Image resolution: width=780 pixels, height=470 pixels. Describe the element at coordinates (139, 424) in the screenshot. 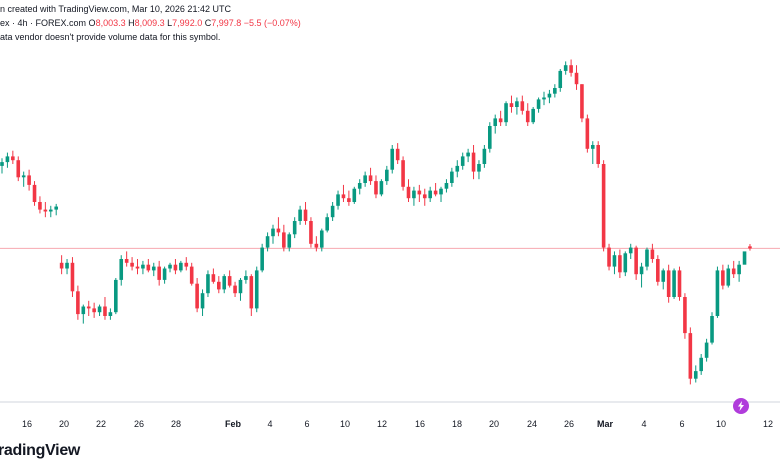

I see `x-tick-label: 26` at that location.